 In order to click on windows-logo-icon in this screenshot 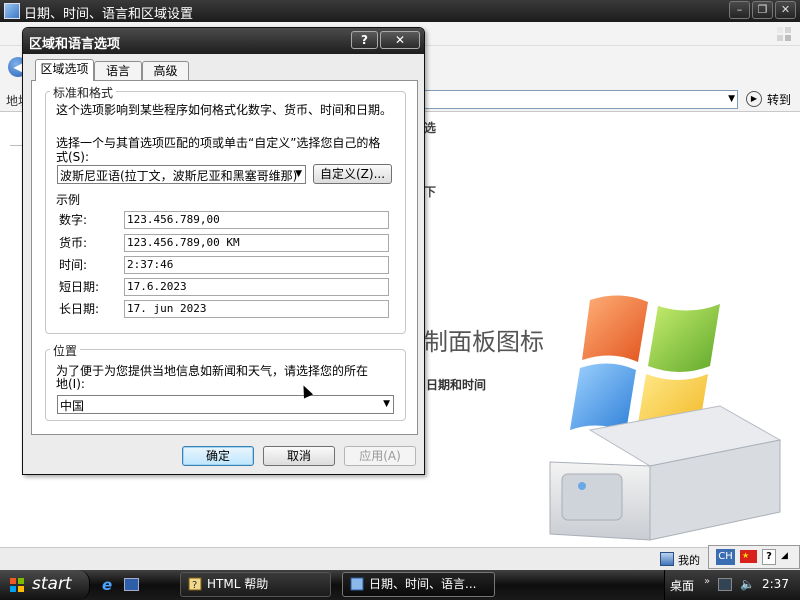, I will do `click(784, 34)`.